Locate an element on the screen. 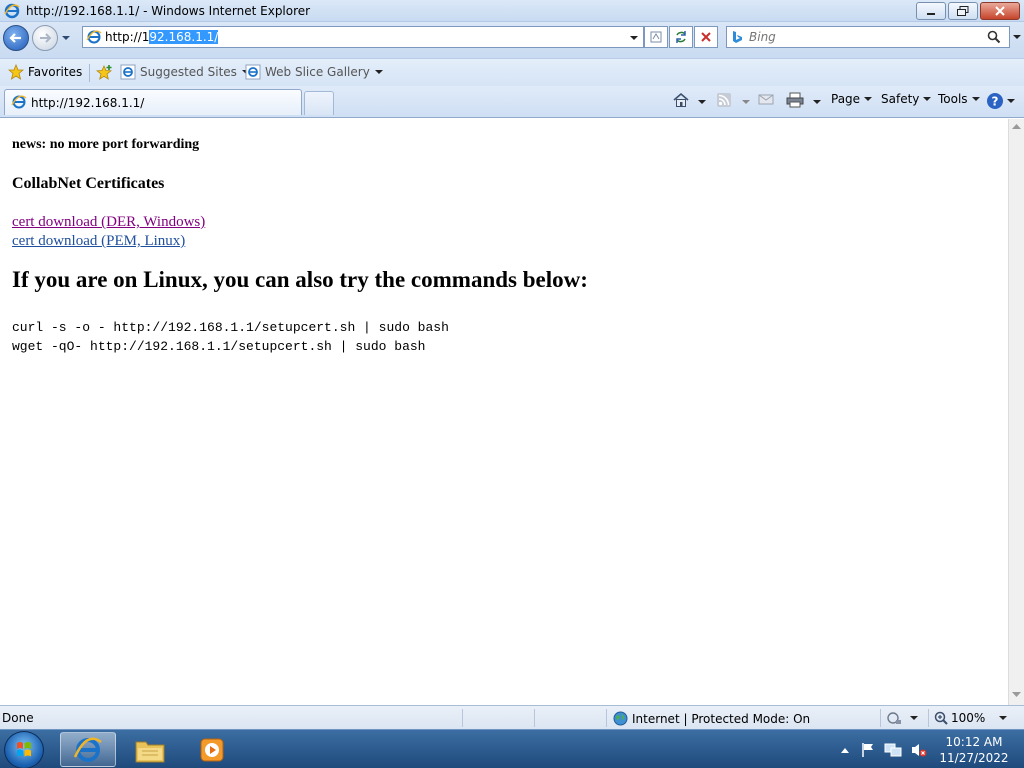 The width and height of the screenshot is (1024, 768). safety-menu: Safety is located at coordinates (906, 99).